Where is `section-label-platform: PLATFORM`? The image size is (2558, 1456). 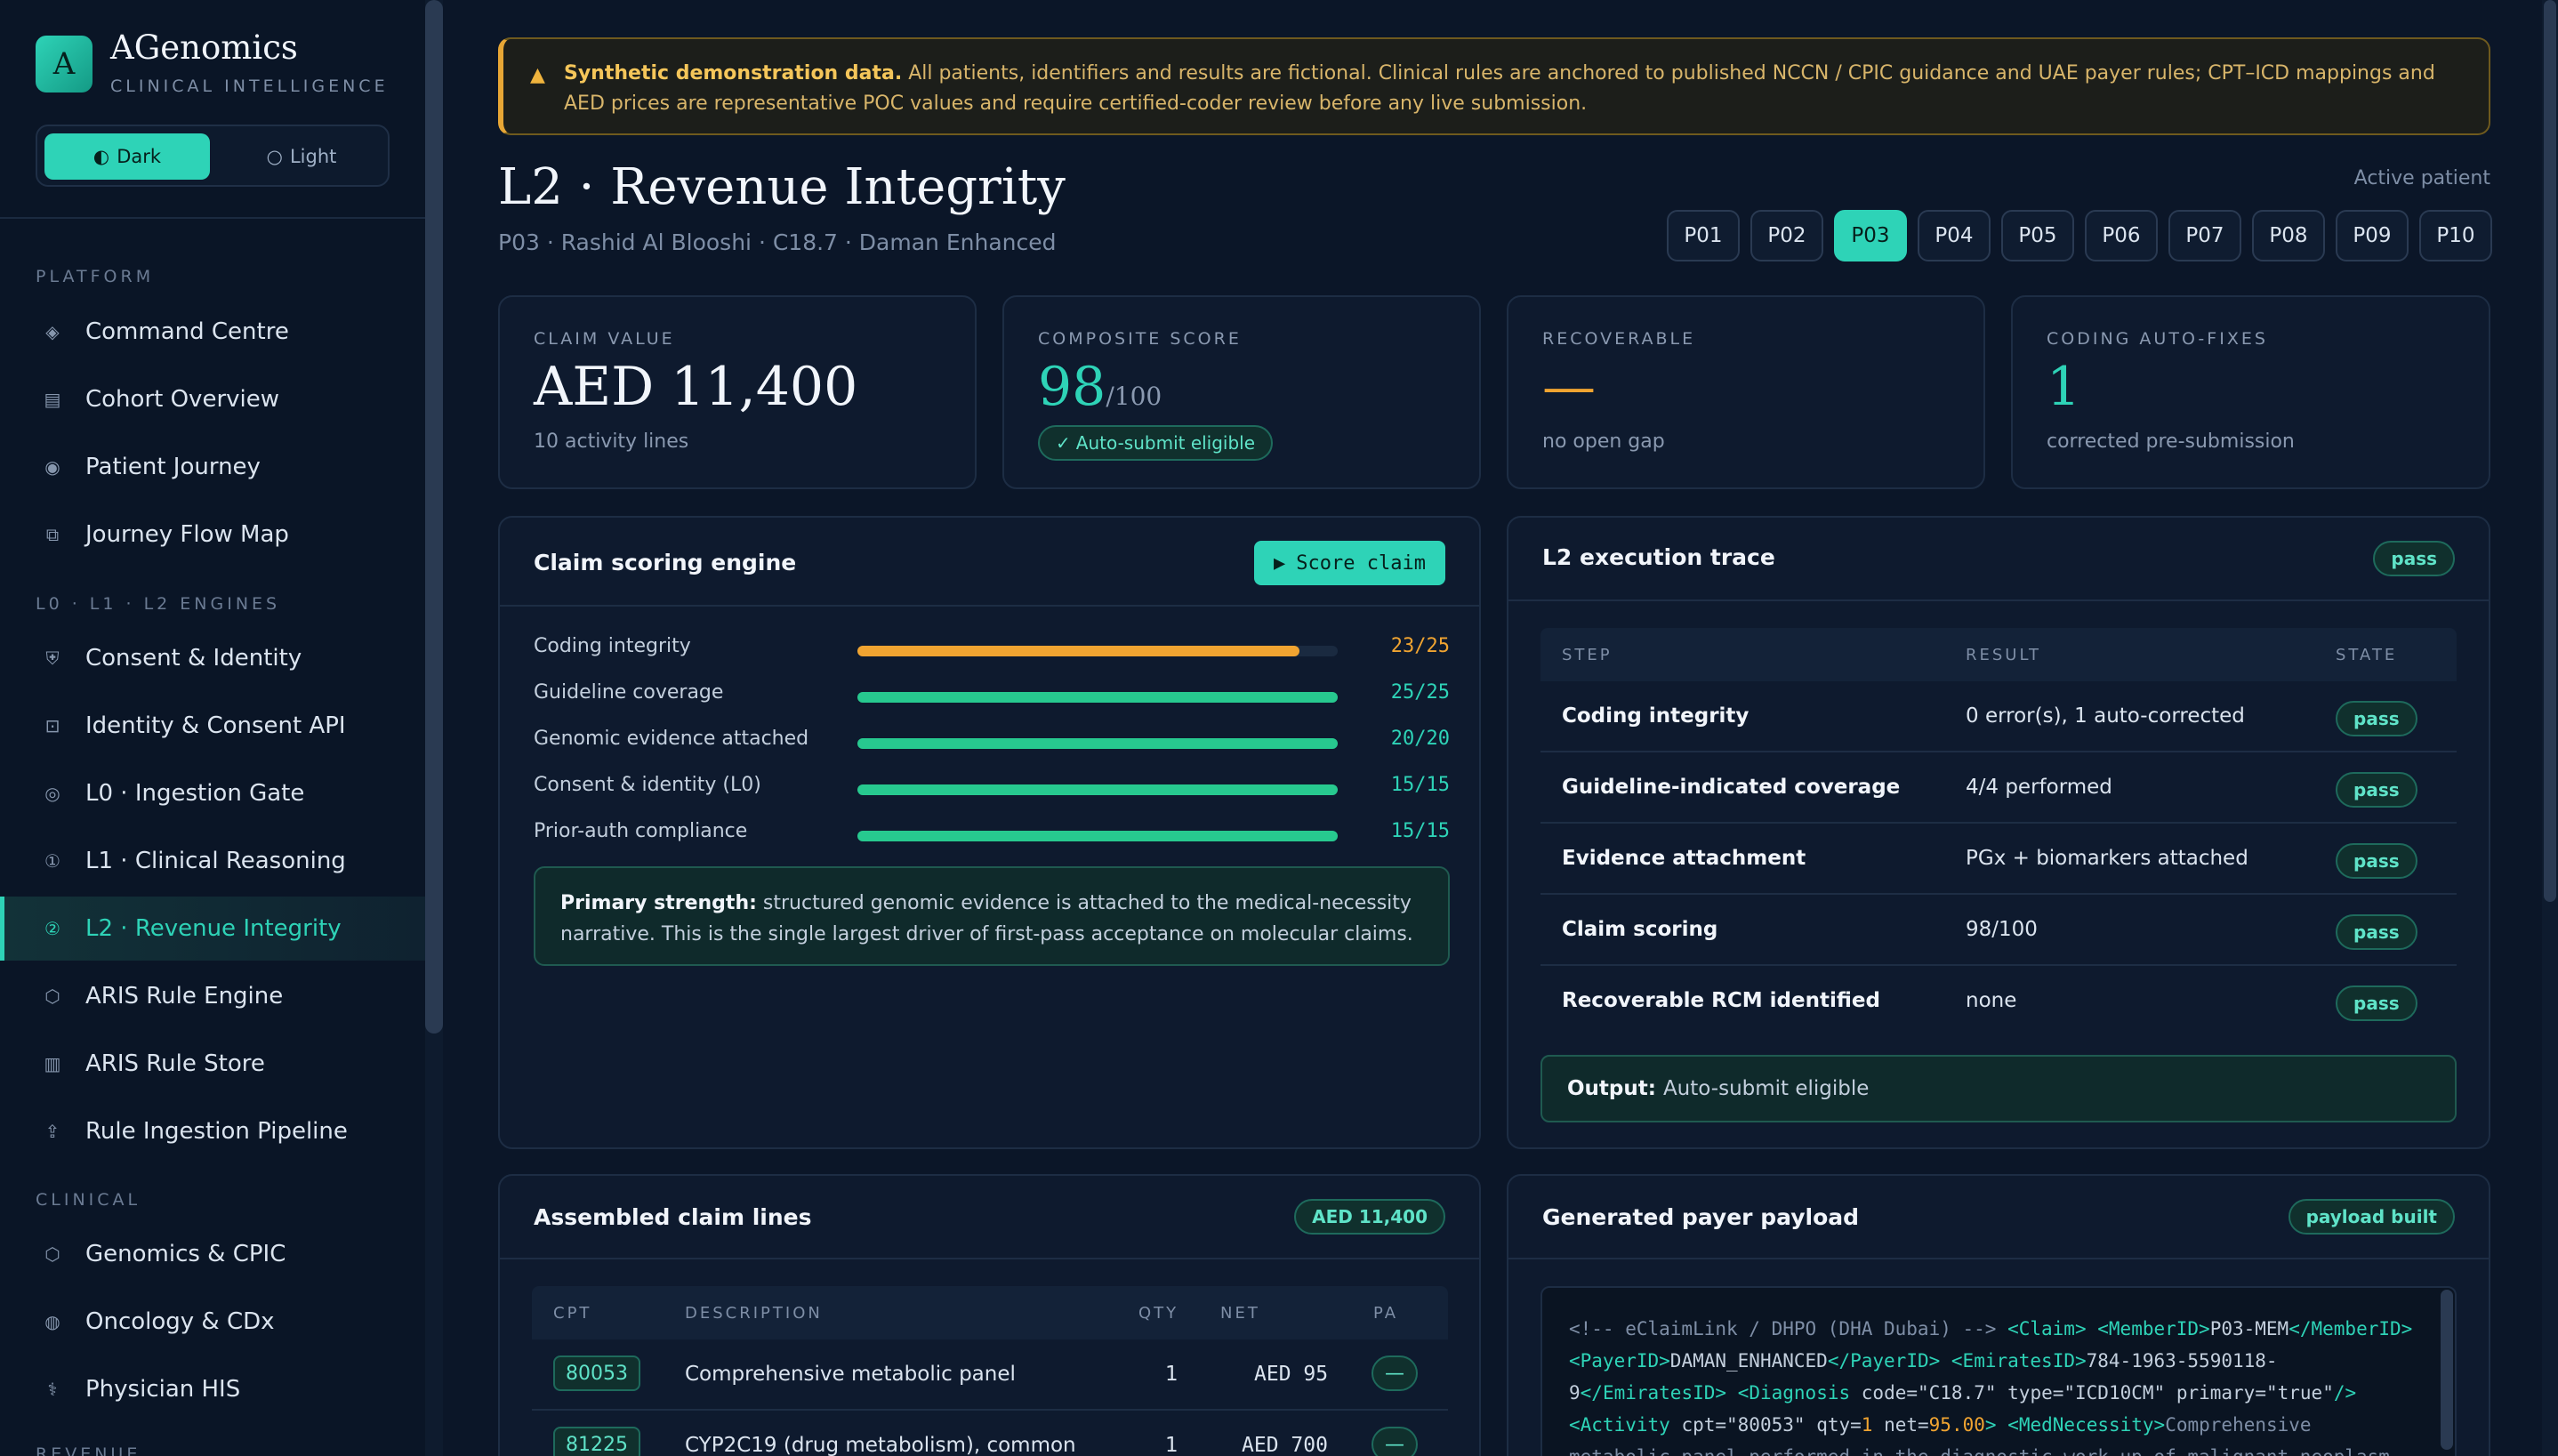 section-label-platform: PLATFORM is located at coordinates (95, 276).